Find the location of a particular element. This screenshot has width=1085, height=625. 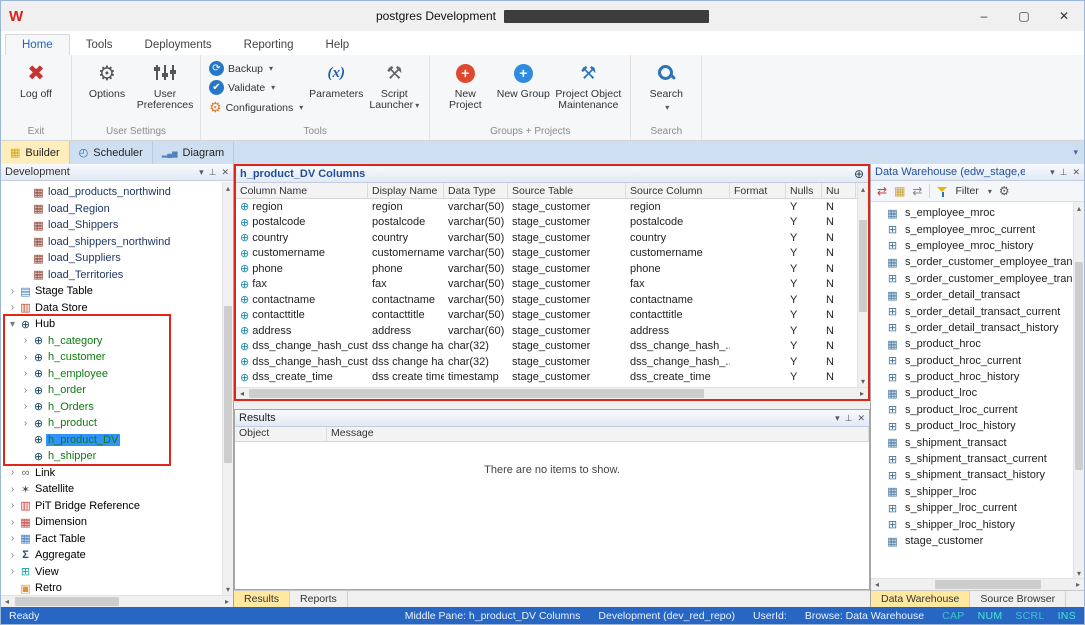

development-vertical-scrollbar is located at coordinates (227, 388).